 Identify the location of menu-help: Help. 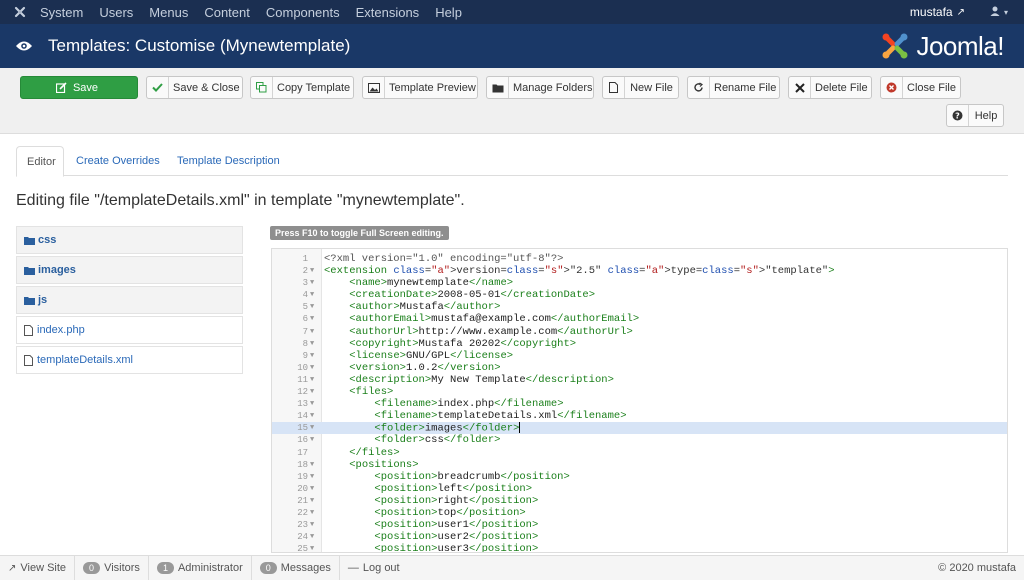
(448, 12).